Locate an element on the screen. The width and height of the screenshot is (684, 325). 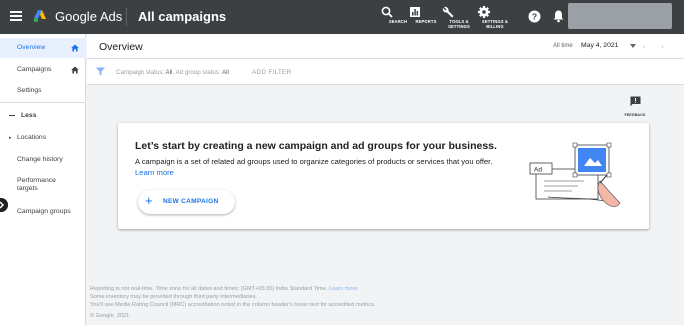
page-title: All campaigns is located at coordinates (182, 16).